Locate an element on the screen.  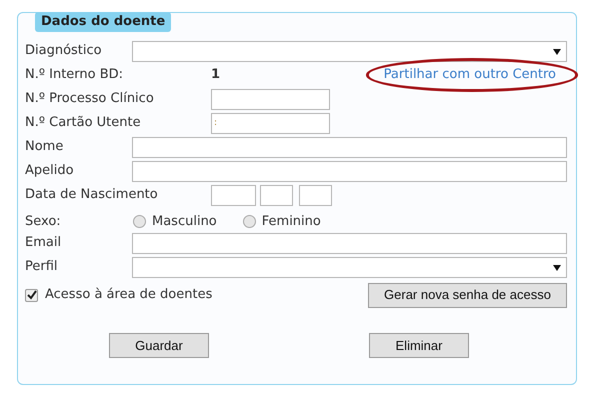
share-link: Partilhar com outro Centro is located at coordinates (470, 74).